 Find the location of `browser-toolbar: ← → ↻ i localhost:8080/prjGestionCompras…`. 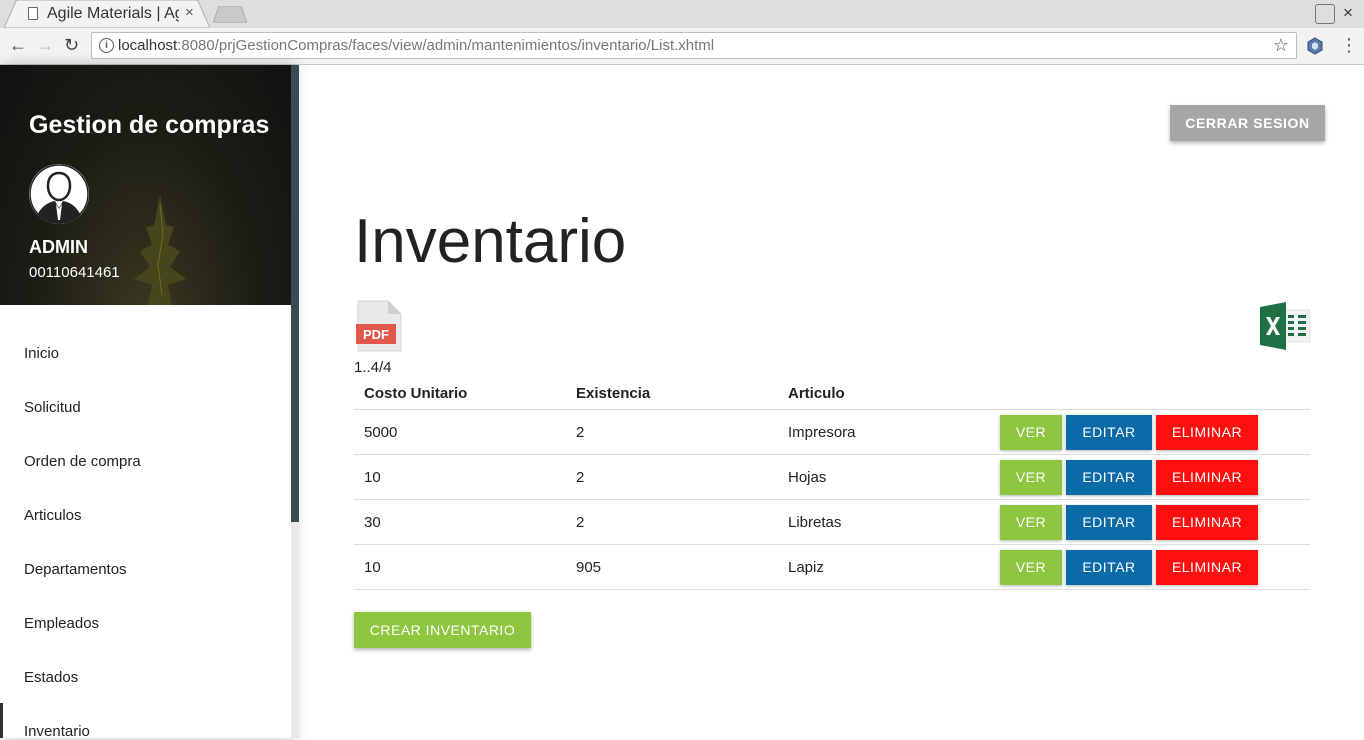

browser-toolbar: ← → ↻ i localhost:8080/prjGestionCompras… is located at coordinates (682, 46).